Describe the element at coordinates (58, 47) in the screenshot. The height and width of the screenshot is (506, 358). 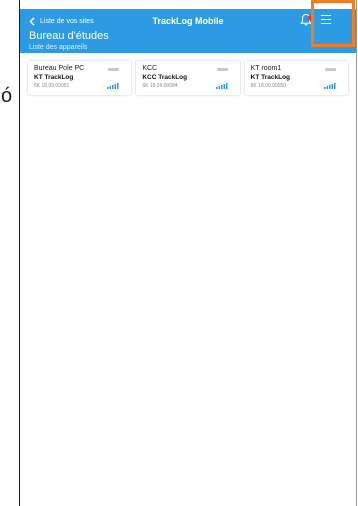
I see `page-subtitle: Liste des appareils` at that location.